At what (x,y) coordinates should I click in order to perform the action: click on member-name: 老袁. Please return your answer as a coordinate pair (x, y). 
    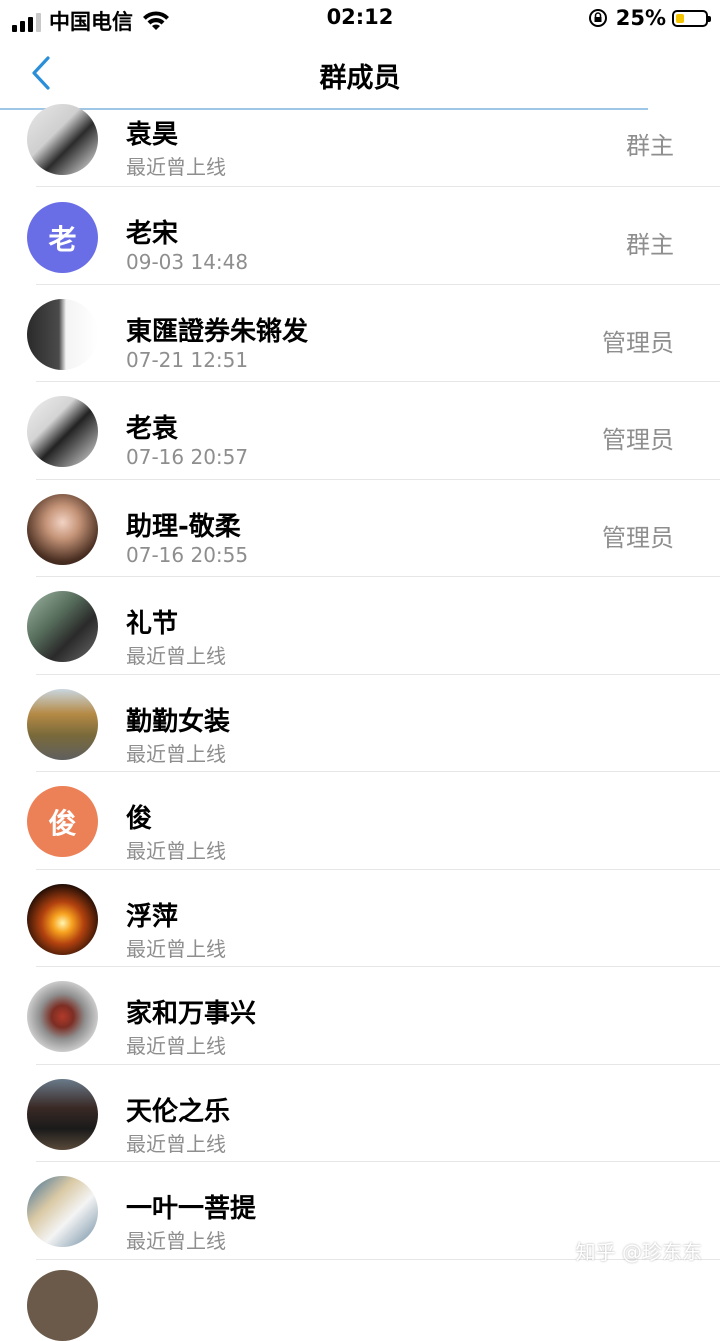
    Looking at the image, I should click on (152, 429).